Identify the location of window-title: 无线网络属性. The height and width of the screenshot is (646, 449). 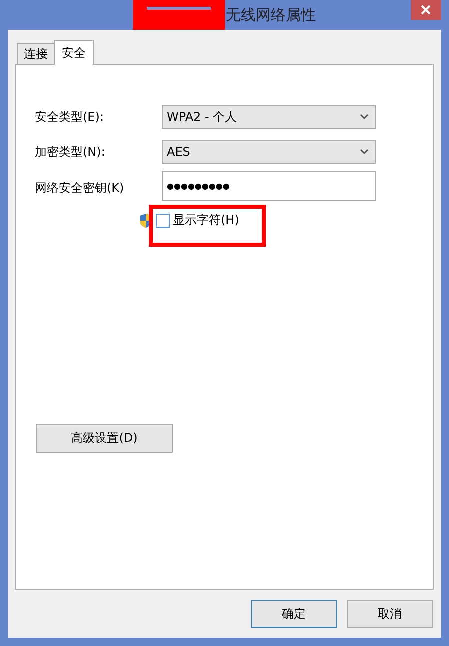
(270, 15).